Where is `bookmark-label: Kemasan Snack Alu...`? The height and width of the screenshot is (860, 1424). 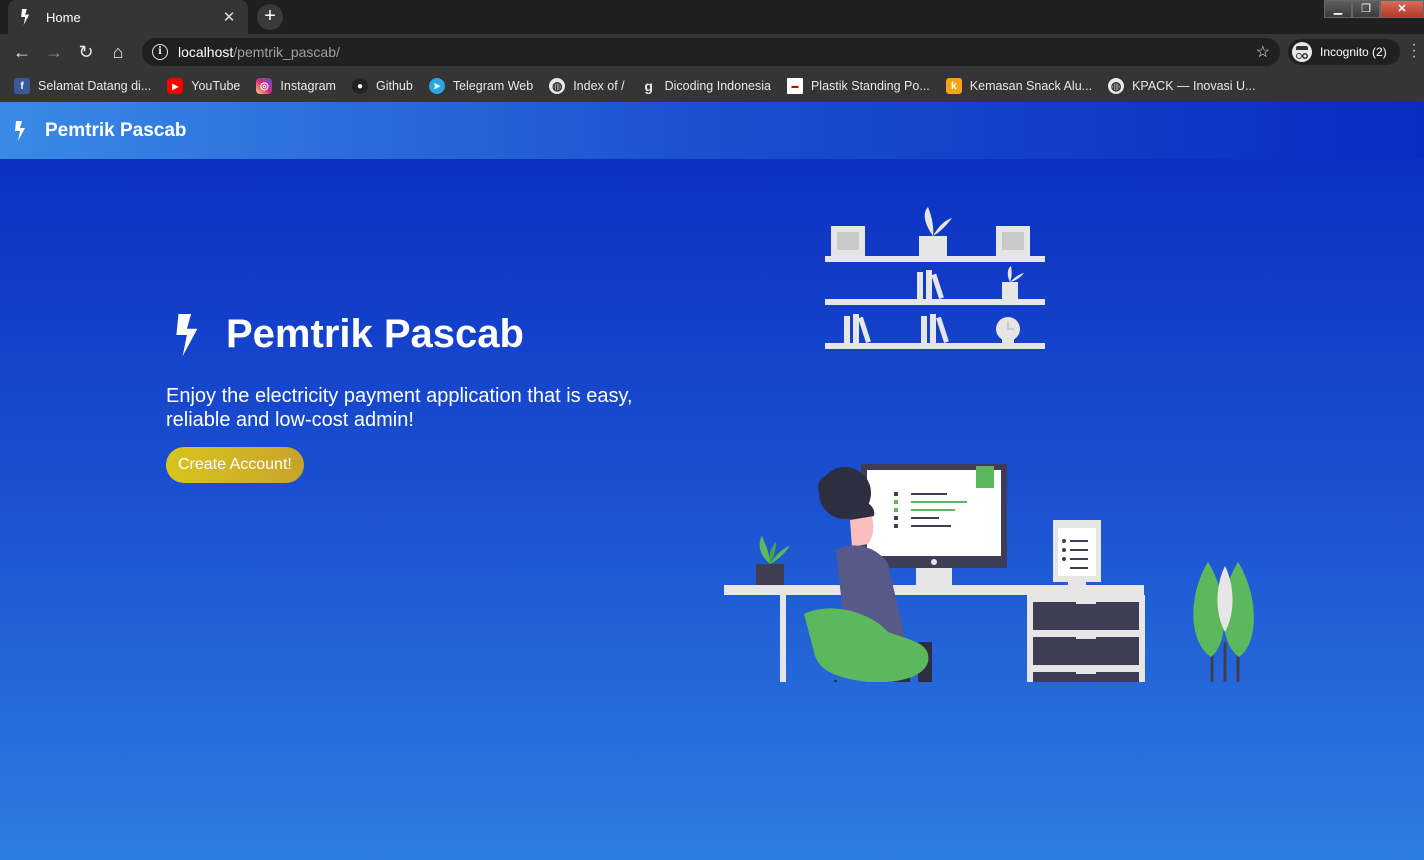 bookmark-label: Kemasan Snack Alu... is located at coordinates (1031, 86).